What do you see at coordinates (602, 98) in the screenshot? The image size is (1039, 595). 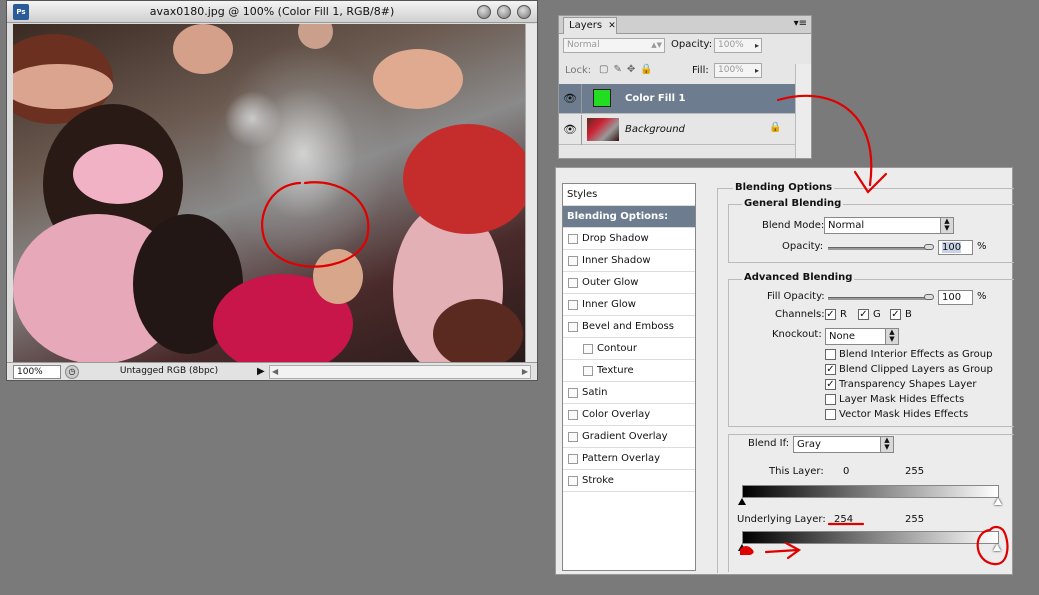 I see `fill-swatch` at bounding box center [602, 98].